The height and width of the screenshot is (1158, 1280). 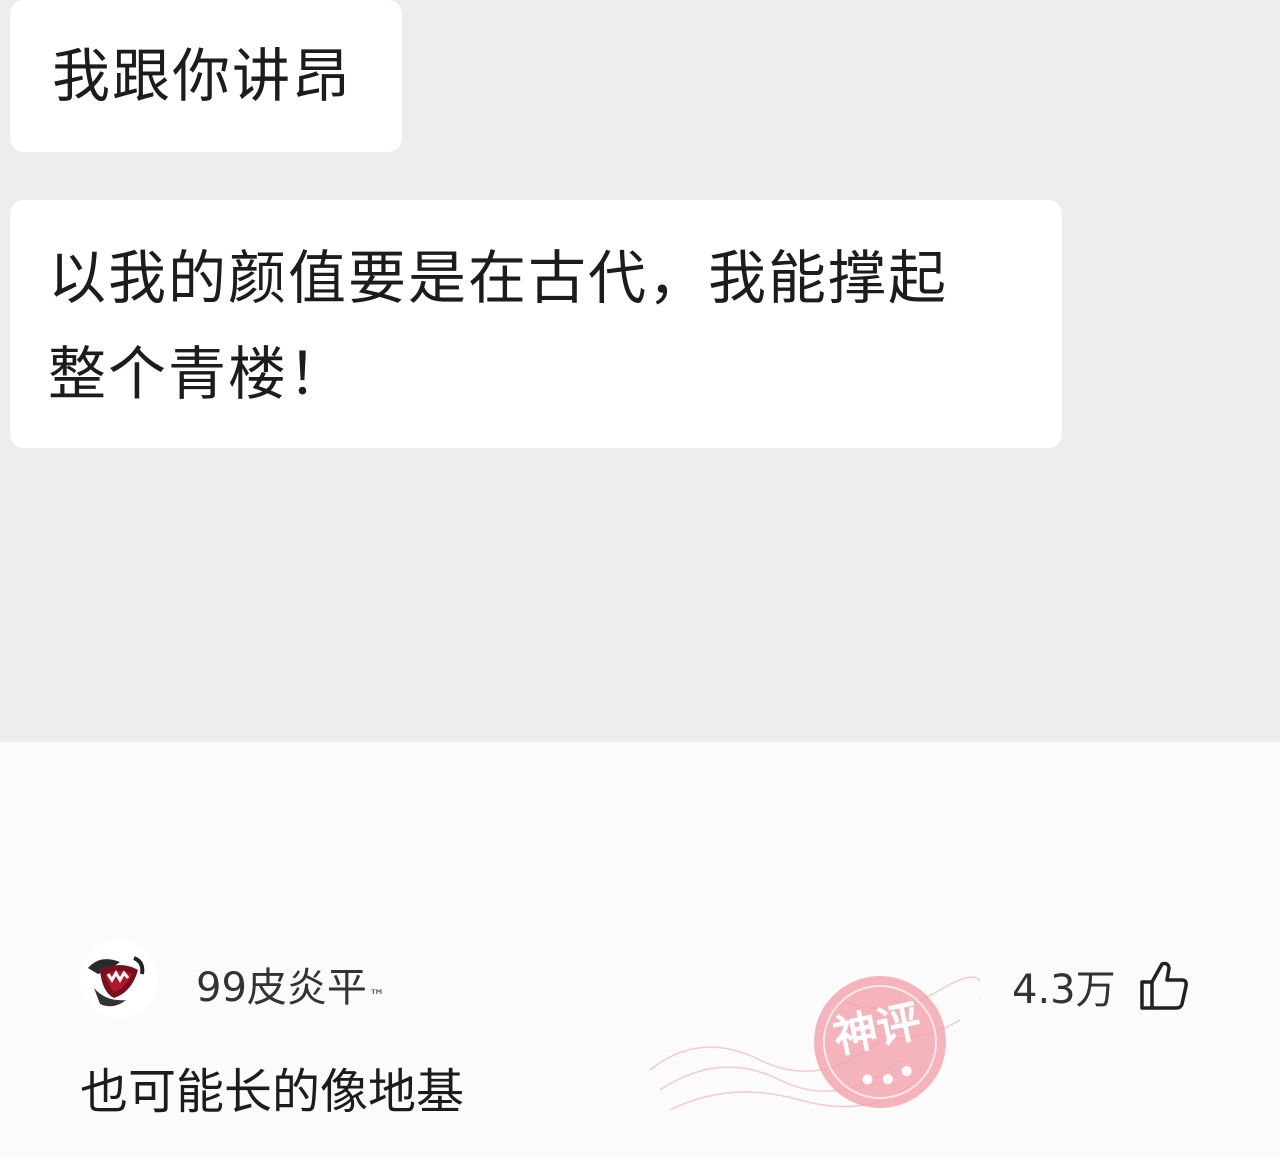 What do you see at coordinates (498, 278) in the screenshot?
I see `message-text-line: 以我的颜值要是在古代，我能撑起` at bounding box center [498, 278].